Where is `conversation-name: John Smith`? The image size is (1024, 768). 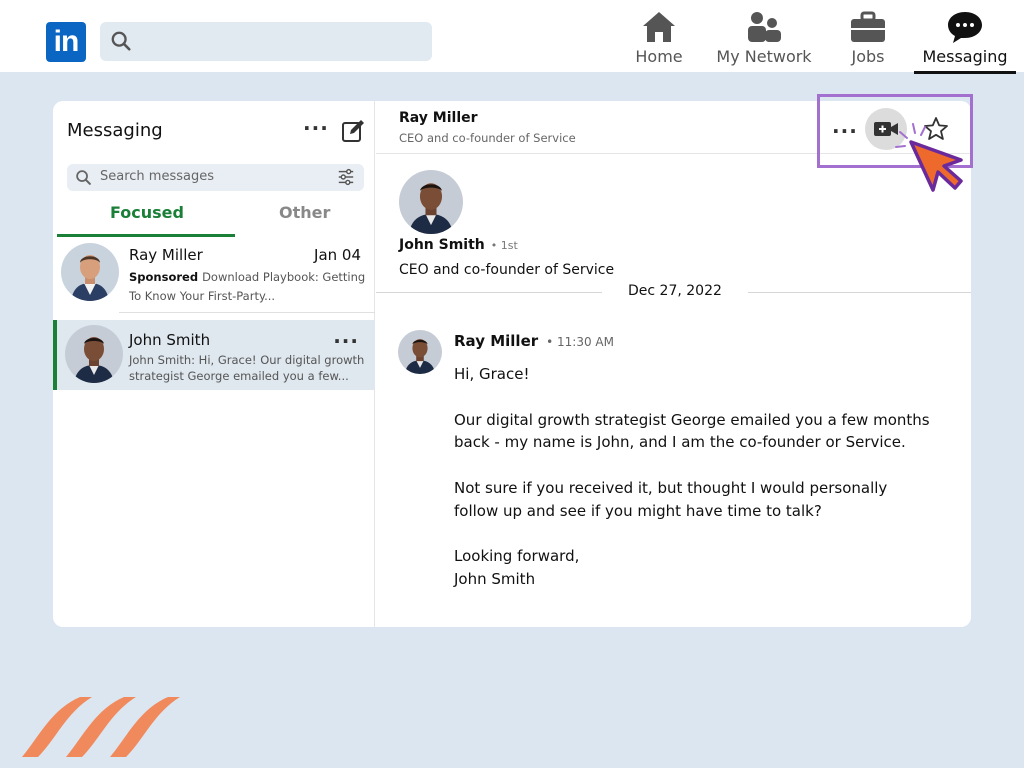 conversation-name: John Smith is located at coordinates (170, 340).